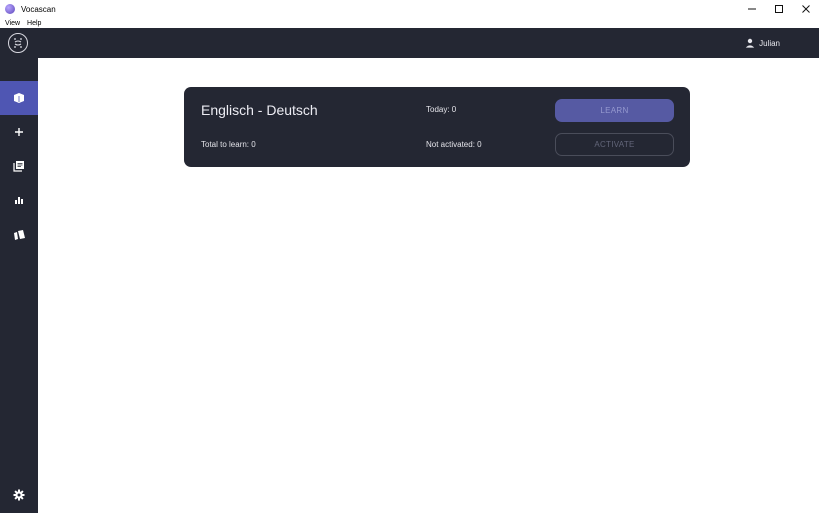 The width and height of the screenshot is (819, 513). What do you see at coordinates (259, 110) in the screenshot?
I see `package-title: Englisch - Deutsch` at bounding box center [259, 110].